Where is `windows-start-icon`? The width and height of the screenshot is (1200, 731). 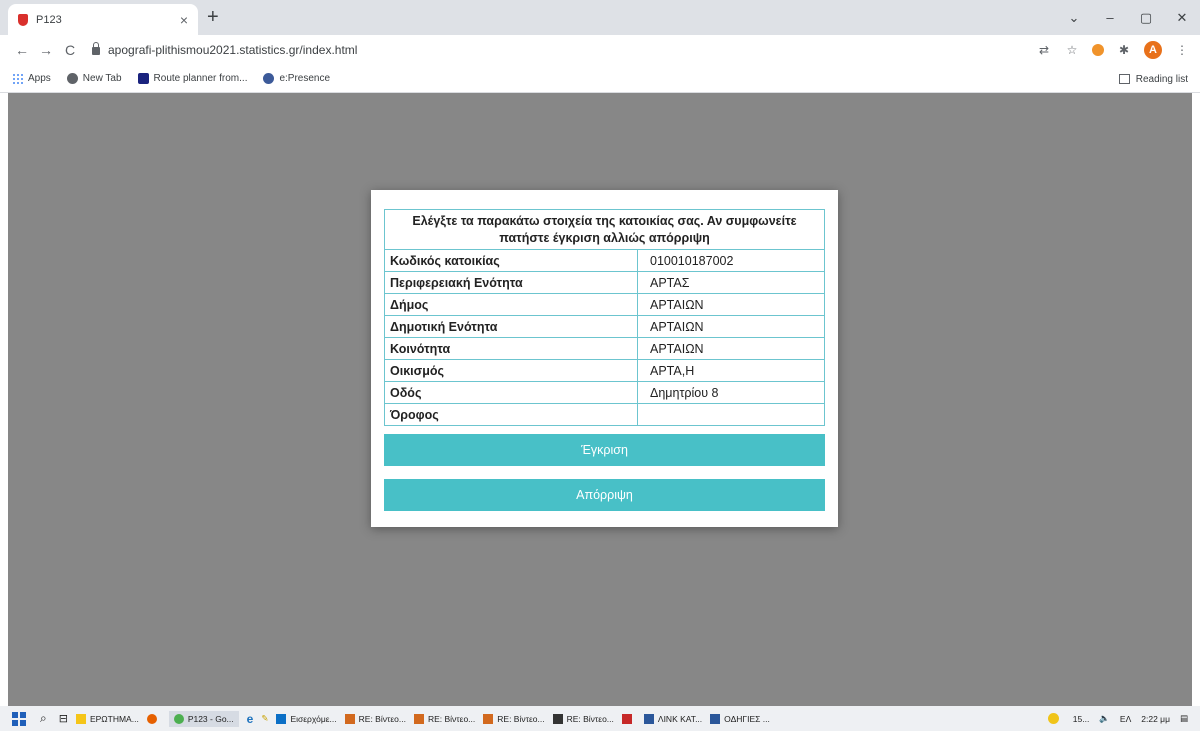 windows-start-icon is located at coordinates (19, 718).